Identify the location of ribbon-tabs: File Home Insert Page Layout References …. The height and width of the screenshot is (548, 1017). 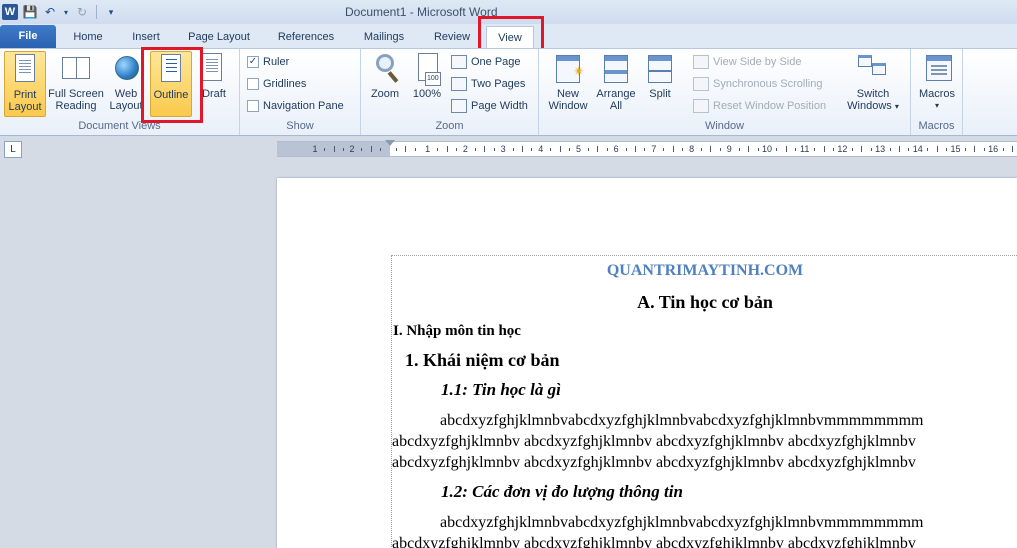
(508, 36).